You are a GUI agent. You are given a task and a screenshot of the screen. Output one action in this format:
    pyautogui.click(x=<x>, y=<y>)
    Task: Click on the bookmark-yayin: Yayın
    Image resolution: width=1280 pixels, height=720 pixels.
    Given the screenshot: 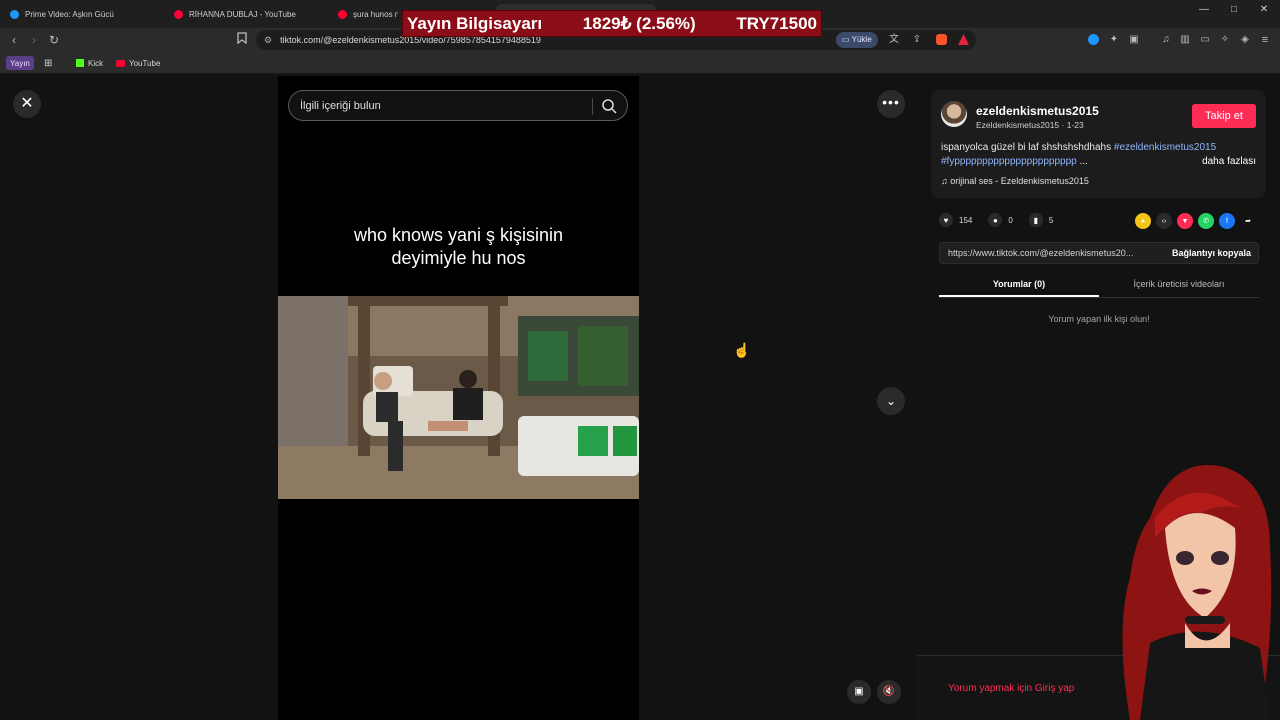 What is the action you would take?
    pyautogui.click(x=20, y=63)
    